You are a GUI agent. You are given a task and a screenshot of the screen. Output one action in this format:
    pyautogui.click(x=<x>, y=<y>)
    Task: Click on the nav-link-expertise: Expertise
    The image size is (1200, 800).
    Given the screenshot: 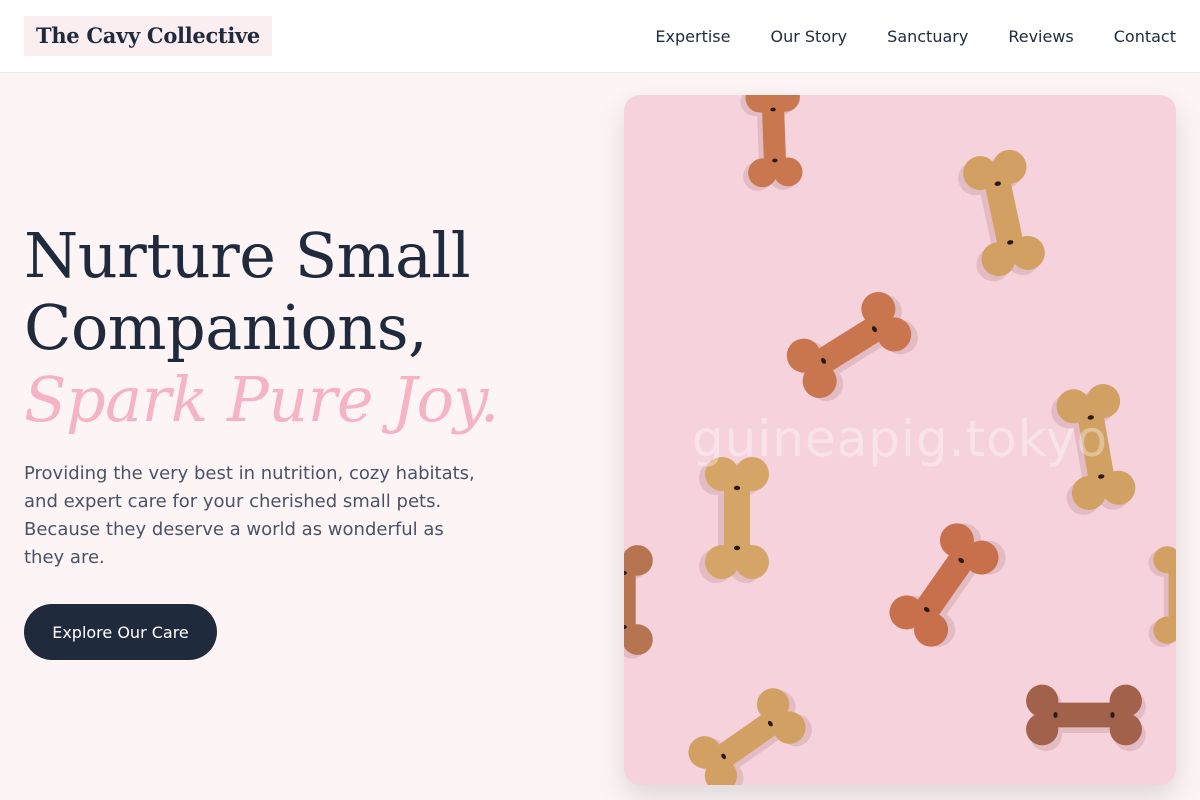 What is the action you would take?
    pyautogui.click(x=692, y=36)
    